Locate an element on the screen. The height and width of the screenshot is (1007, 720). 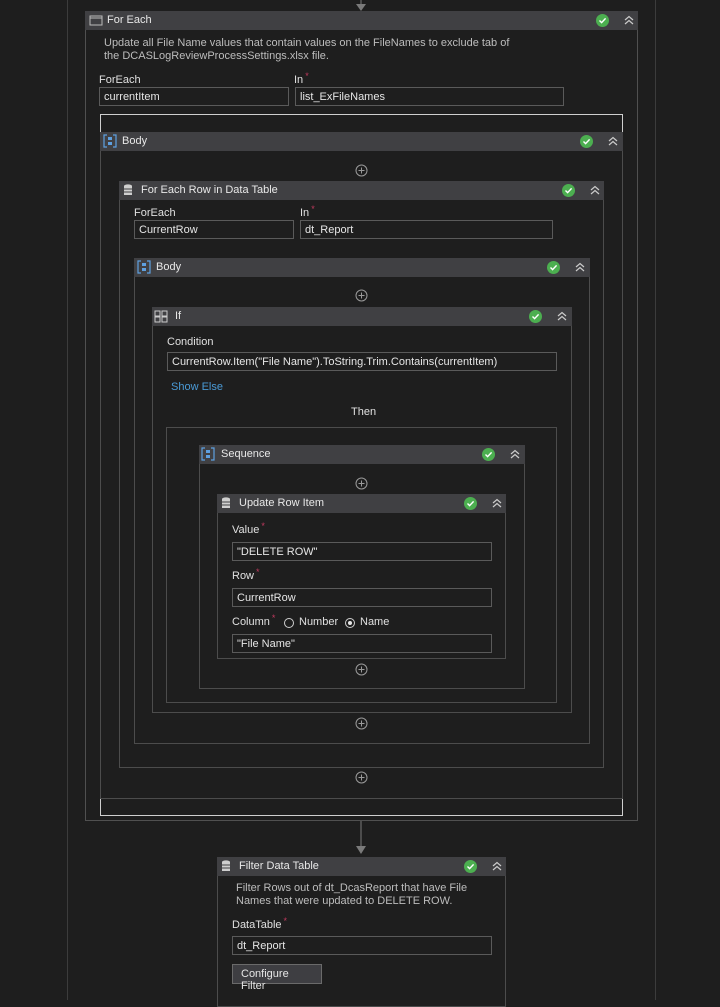
column-input: "File Name" is located at coordinates (362, 643).